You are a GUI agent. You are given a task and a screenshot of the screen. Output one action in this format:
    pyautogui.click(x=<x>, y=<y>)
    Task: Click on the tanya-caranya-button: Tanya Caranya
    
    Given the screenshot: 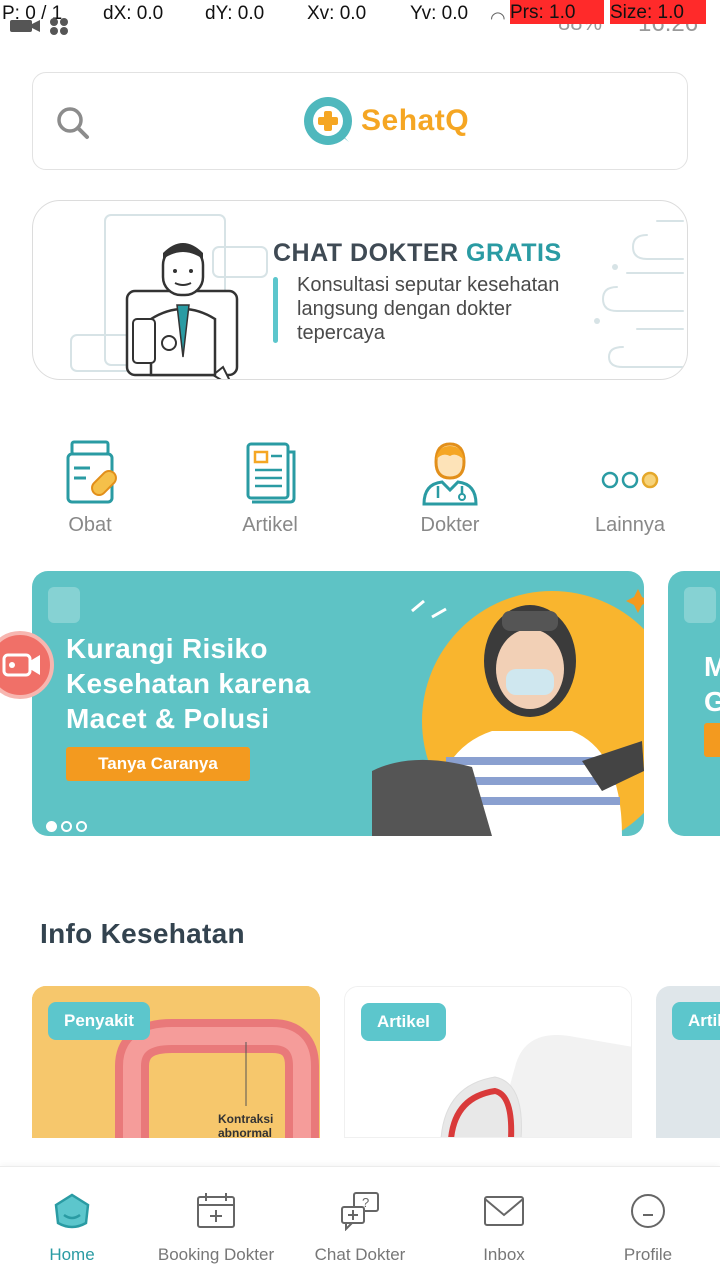 What is the action you would take?
    pyautogui.click(x=158, y=764)
    